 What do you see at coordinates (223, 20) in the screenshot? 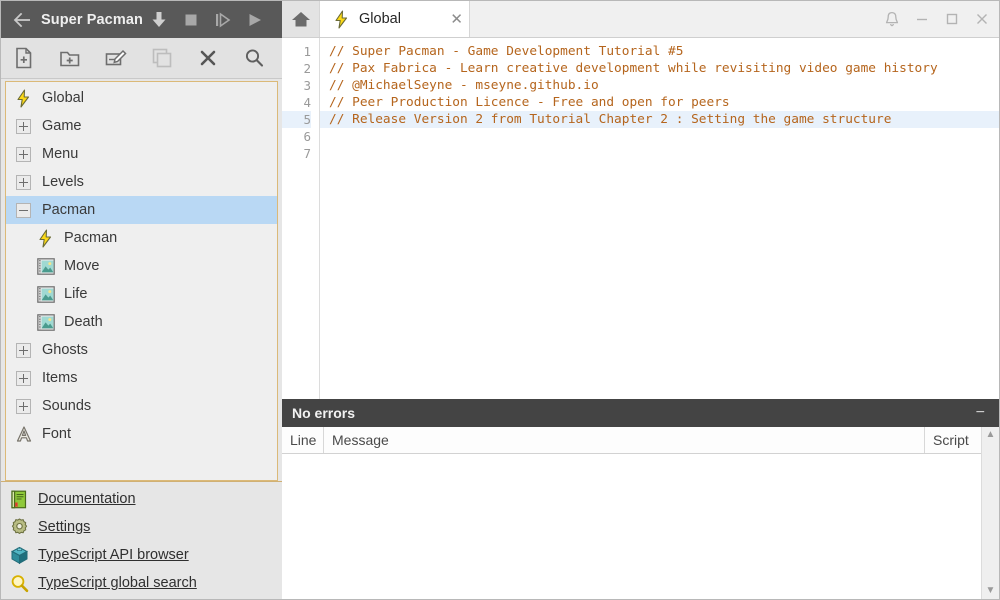
I see `step-icon` at bounding box center [223, 20].